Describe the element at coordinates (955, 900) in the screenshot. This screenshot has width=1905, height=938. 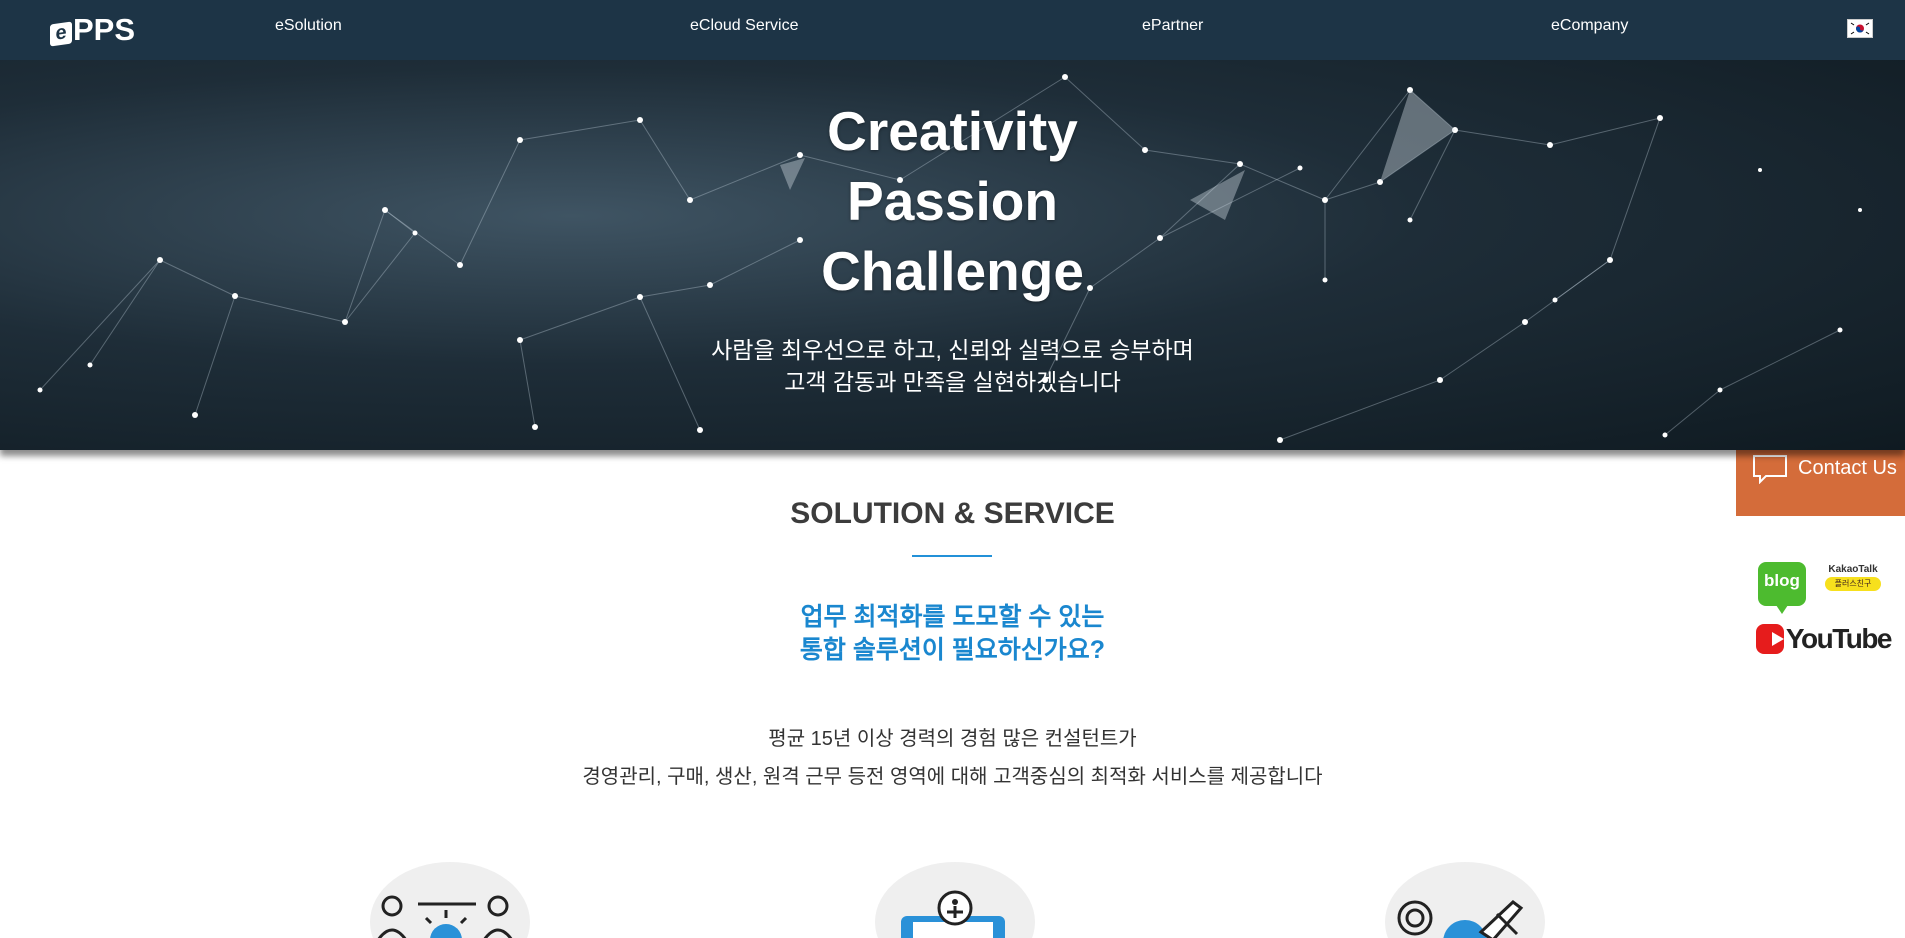
I see `cloud-device-icon` at that location.